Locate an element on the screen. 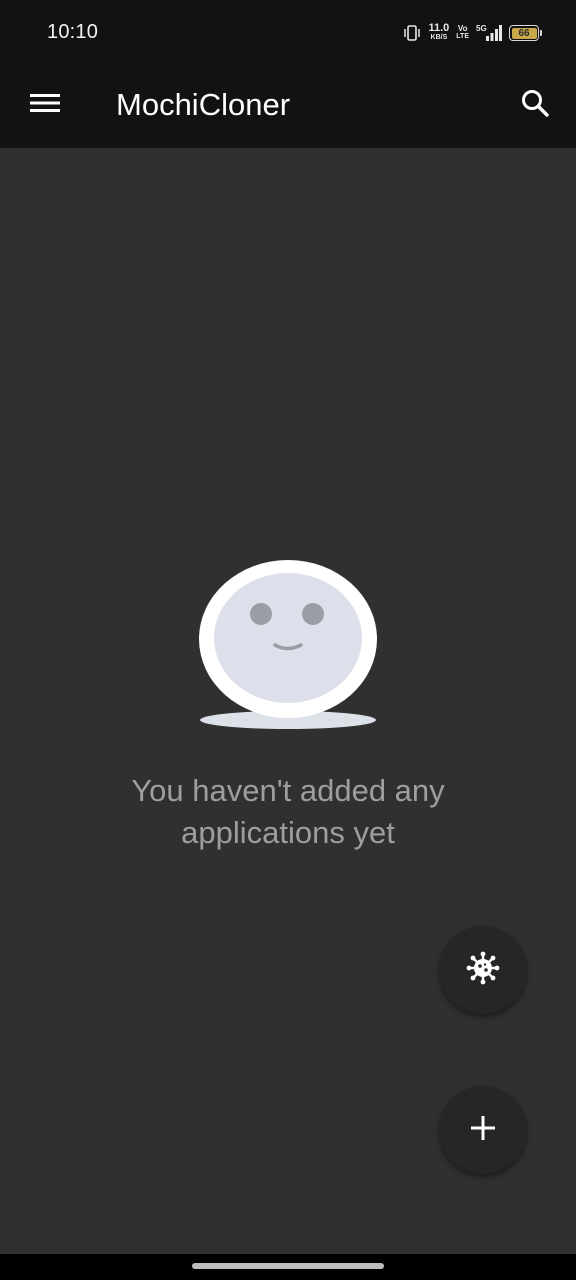  search-button is located at coordinates (535, 105).